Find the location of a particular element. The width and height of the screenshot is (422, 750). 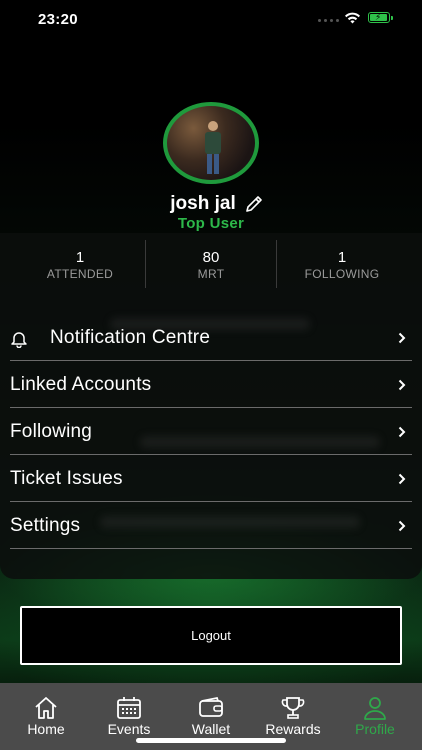

avatar is located at coordinates (211, 143).